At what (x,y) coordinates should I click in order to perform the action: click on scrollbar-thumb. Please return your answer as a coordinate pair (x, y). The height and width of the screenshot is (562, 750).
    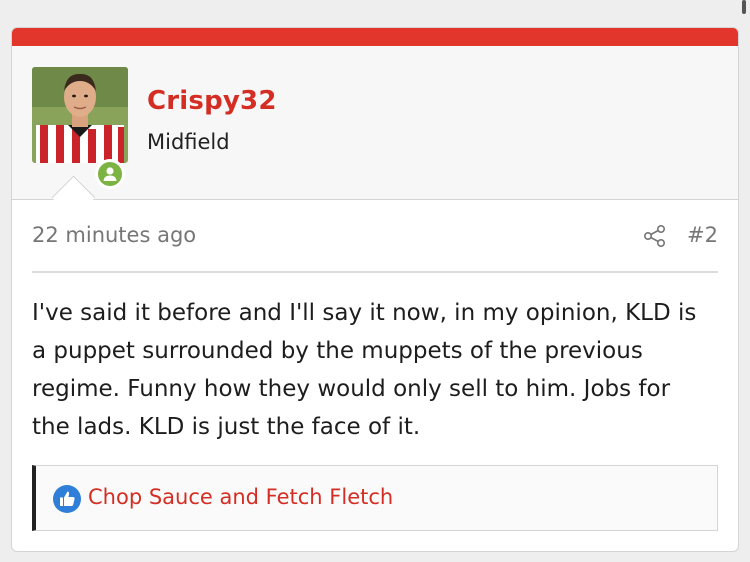
    Looking at the image, I should click on (744, 7).